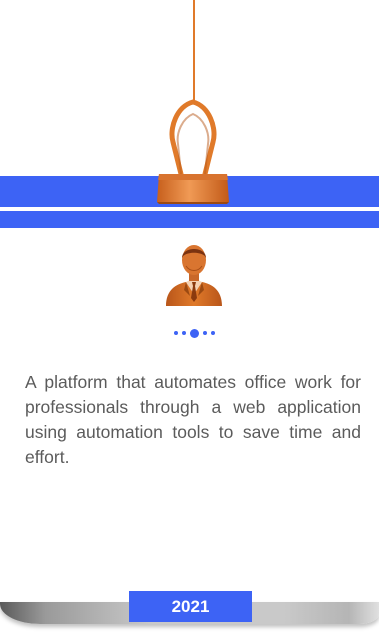 The image size is (379, 638). I want to click on businessman-icon, so click(194, 275).